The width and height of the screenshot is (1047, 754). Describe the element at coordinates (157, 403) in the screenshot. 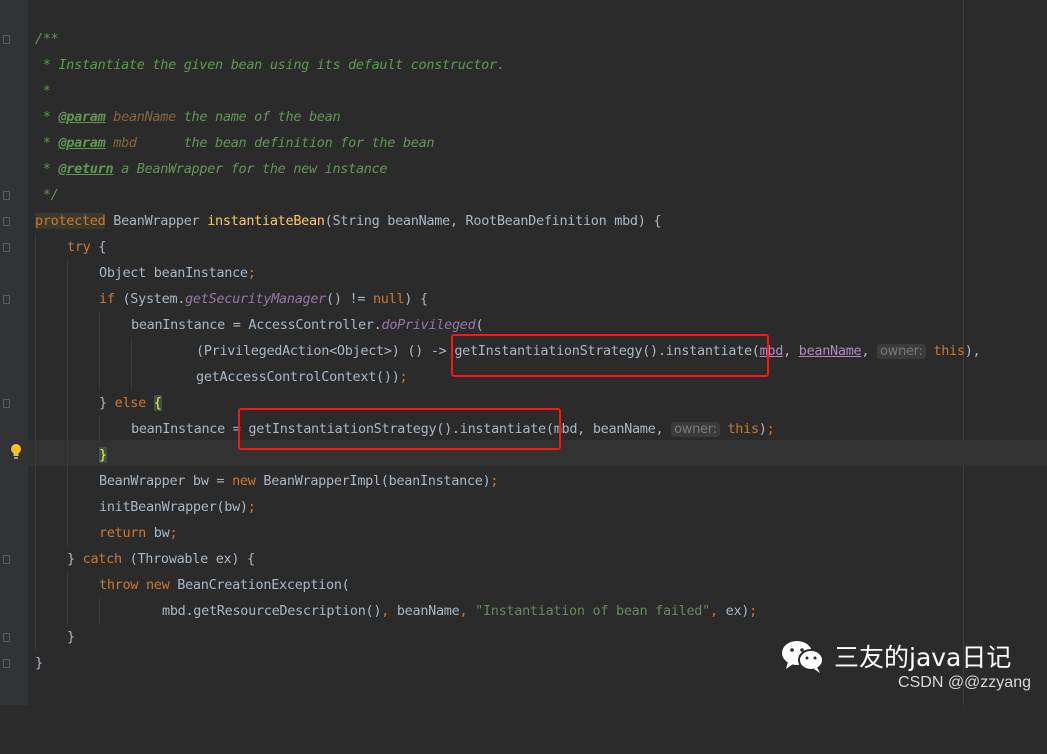

I see `matched-brace: {` at that location.